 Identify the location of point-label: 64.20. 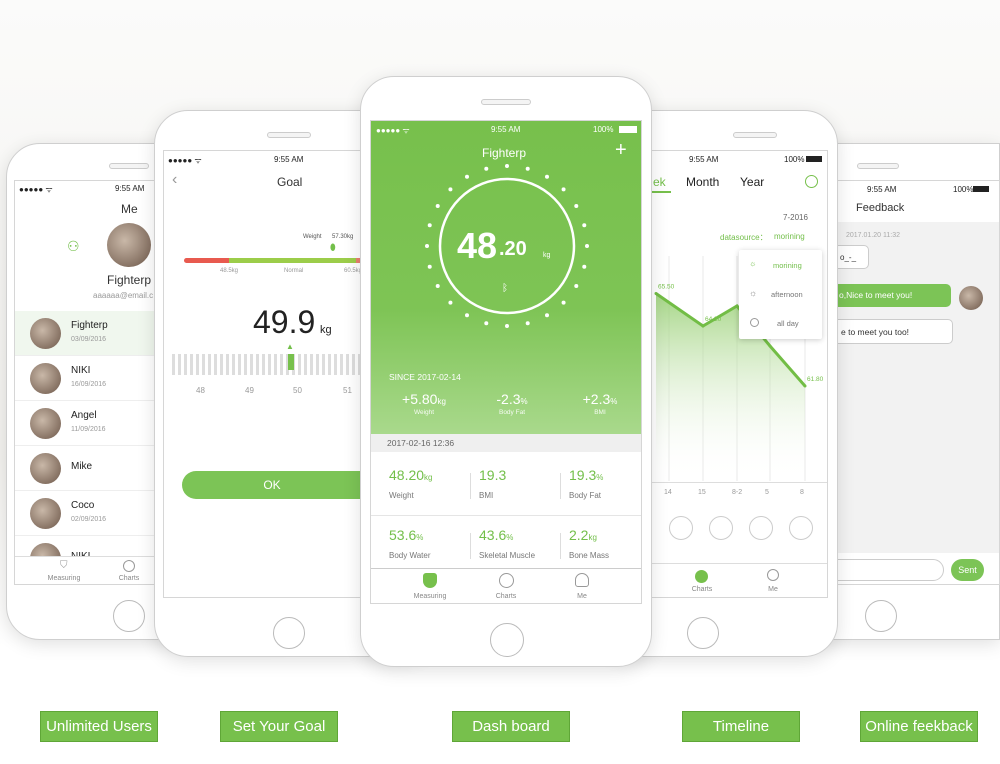
(713, 319).